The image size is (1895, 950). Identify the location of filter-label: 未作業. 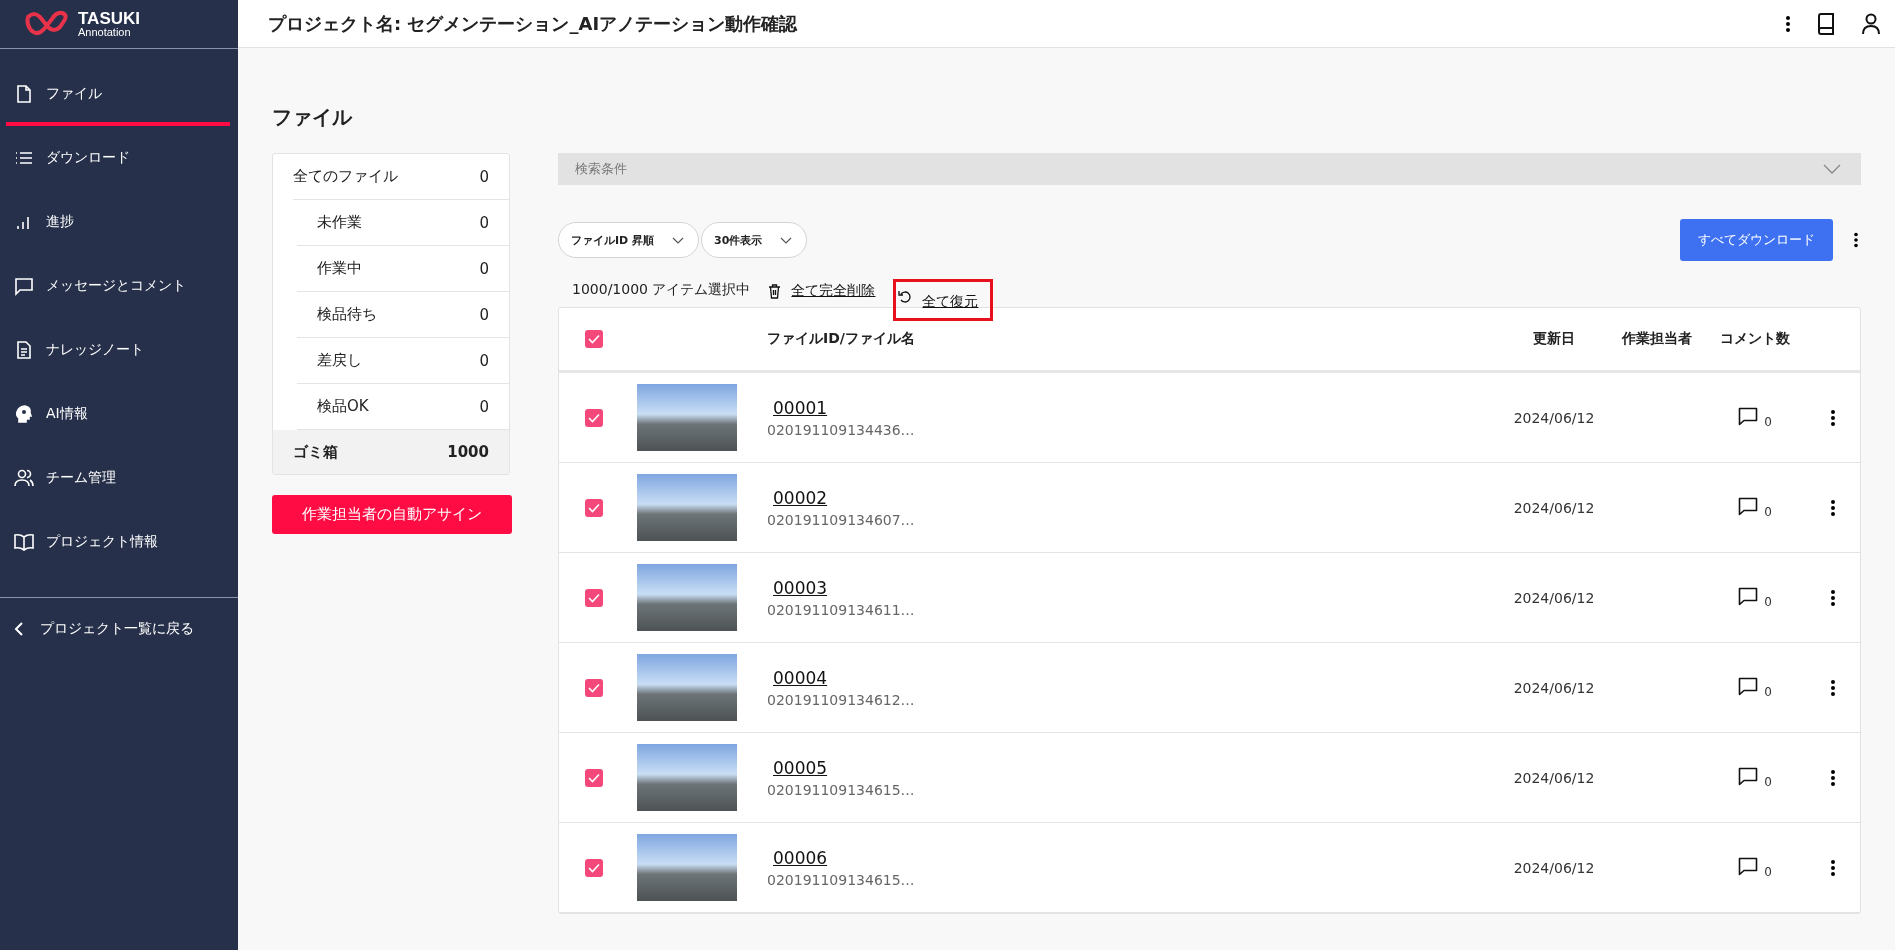
(339, 222).